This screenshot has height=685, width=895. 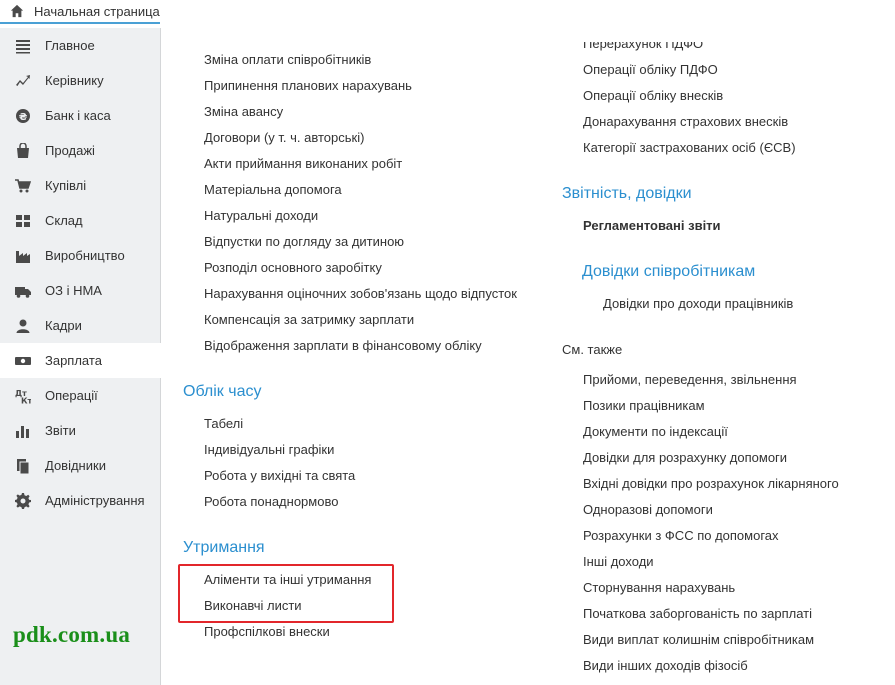 I want to click on link-overtime: Робота понаднормово, so click(x=271, y=501).